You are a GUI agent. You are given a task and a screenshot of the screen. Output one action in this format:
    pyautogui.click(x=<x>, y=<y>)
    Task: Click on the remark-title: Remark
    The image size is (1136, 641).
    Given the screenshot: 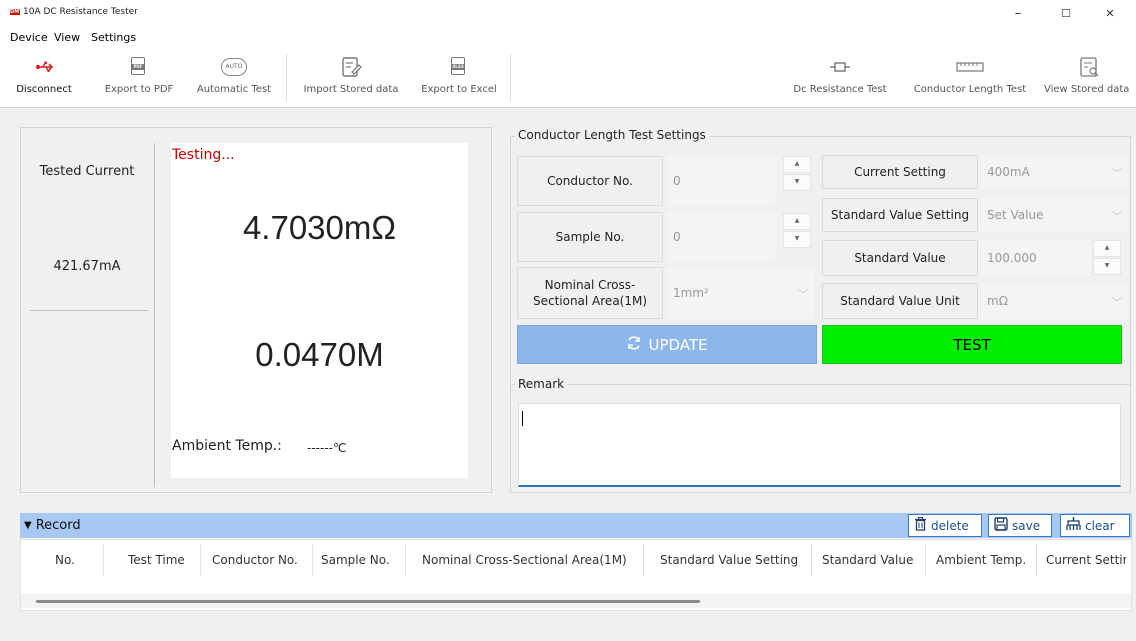 What is the action you would take?
    pyautogui.click(x=541, y=384)
    